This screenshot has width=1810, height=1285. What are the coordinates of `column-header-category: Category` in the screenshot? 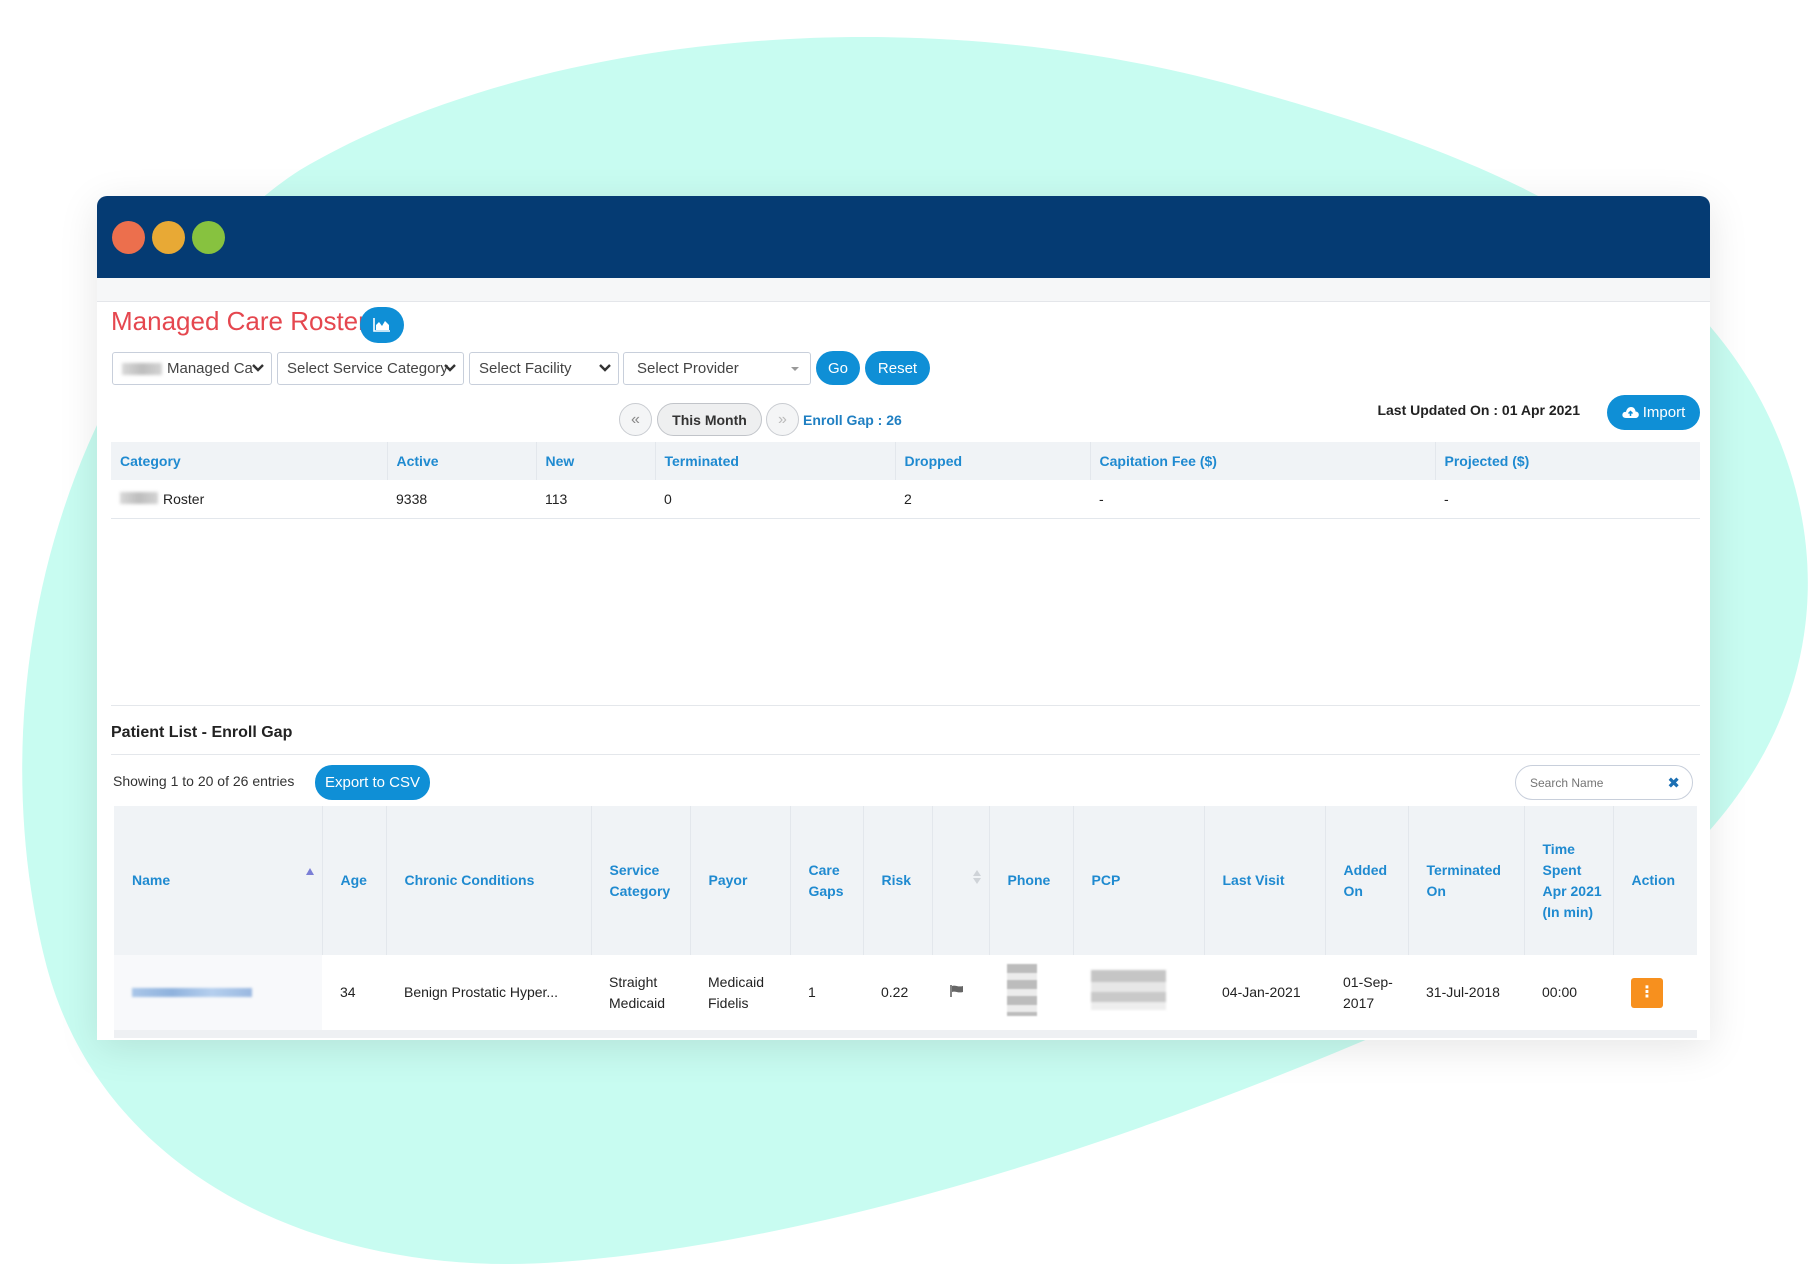 It's located at (249, 461).